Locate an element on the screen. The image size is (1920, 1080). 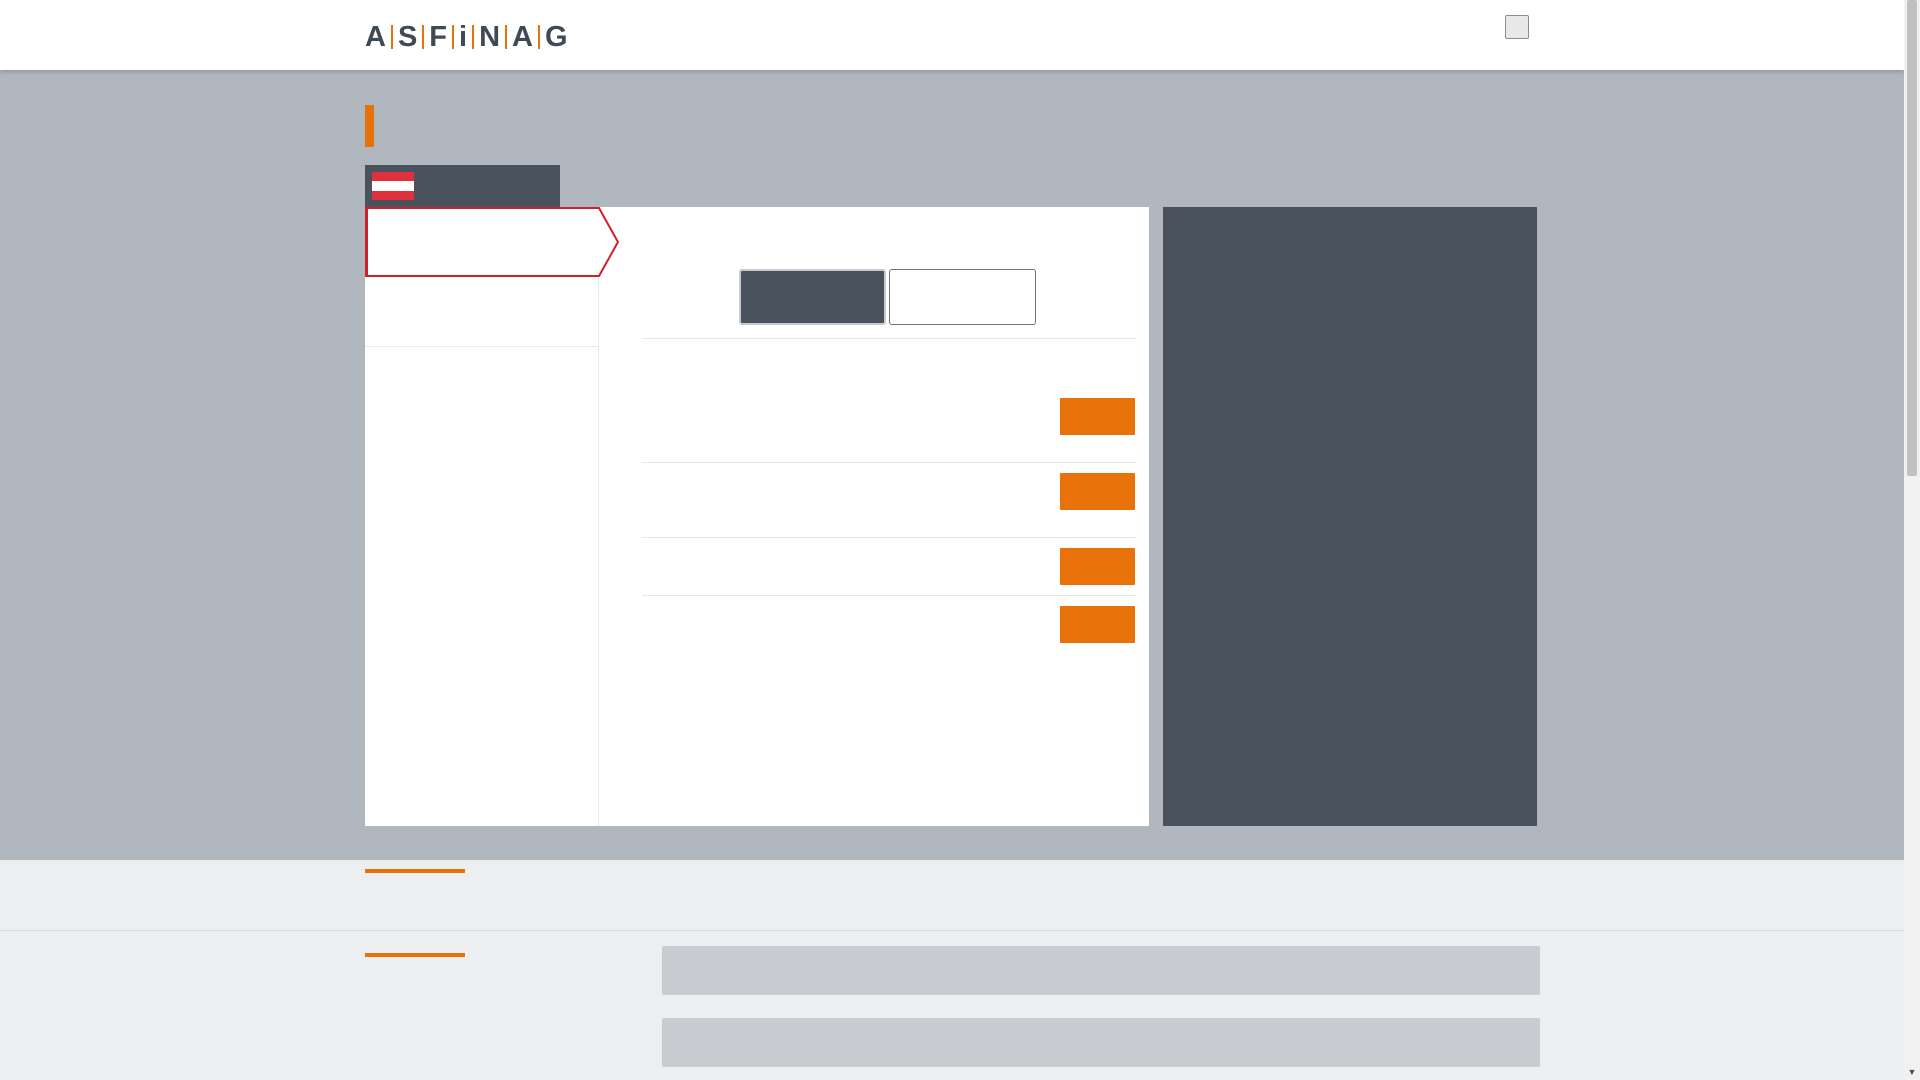
nav-item-active is located at coordinates (492, 242).